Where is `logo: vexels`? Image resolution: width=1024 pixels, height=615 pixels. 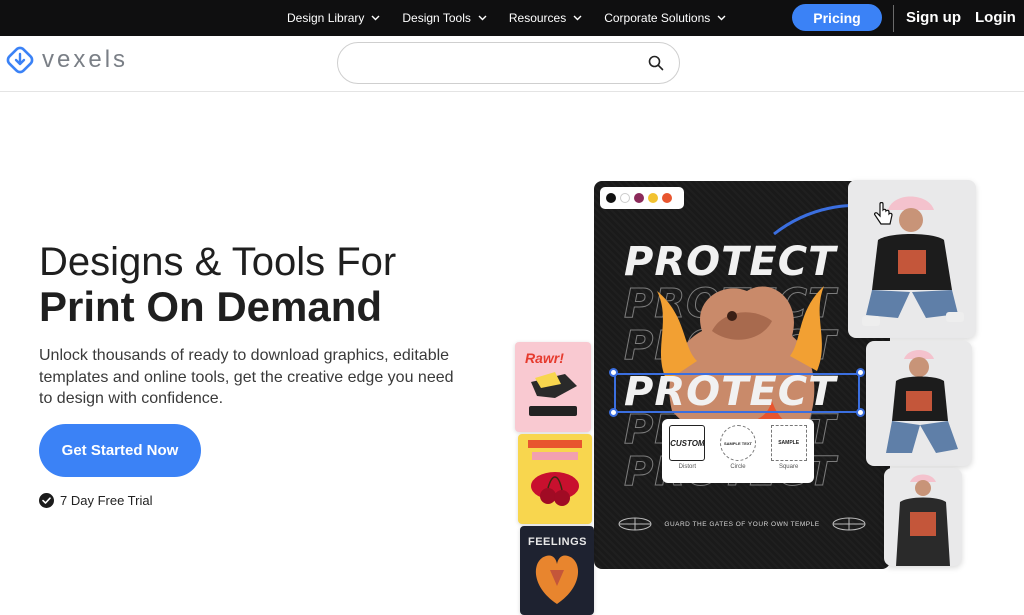 logo: vexels is located at coordinates (67, 60).